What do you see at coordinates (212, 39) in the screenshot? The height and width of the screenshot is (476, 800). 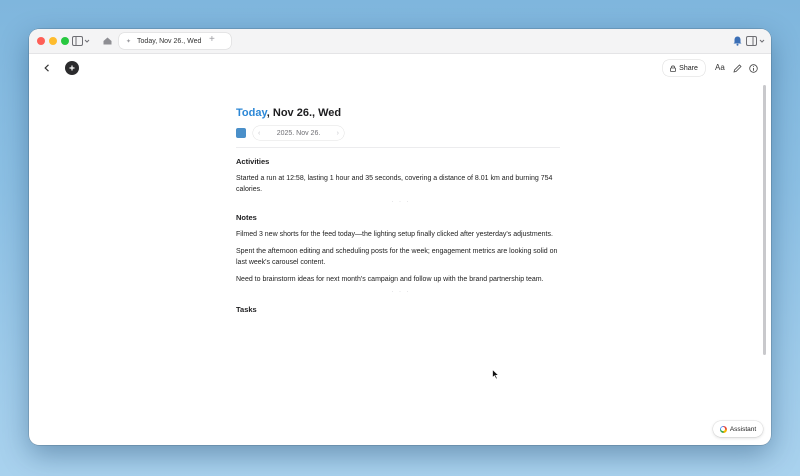 I see `plus-icon: +` at bounding box center [212, 39].